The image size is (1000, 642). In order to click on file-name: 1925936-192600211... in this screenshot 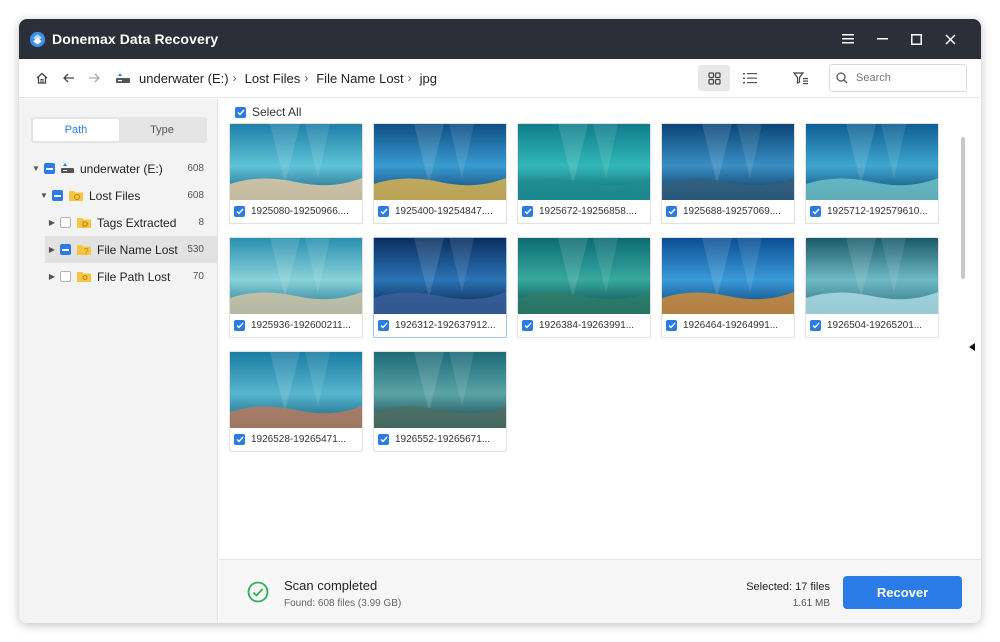, I will do `click(301, 325)`.